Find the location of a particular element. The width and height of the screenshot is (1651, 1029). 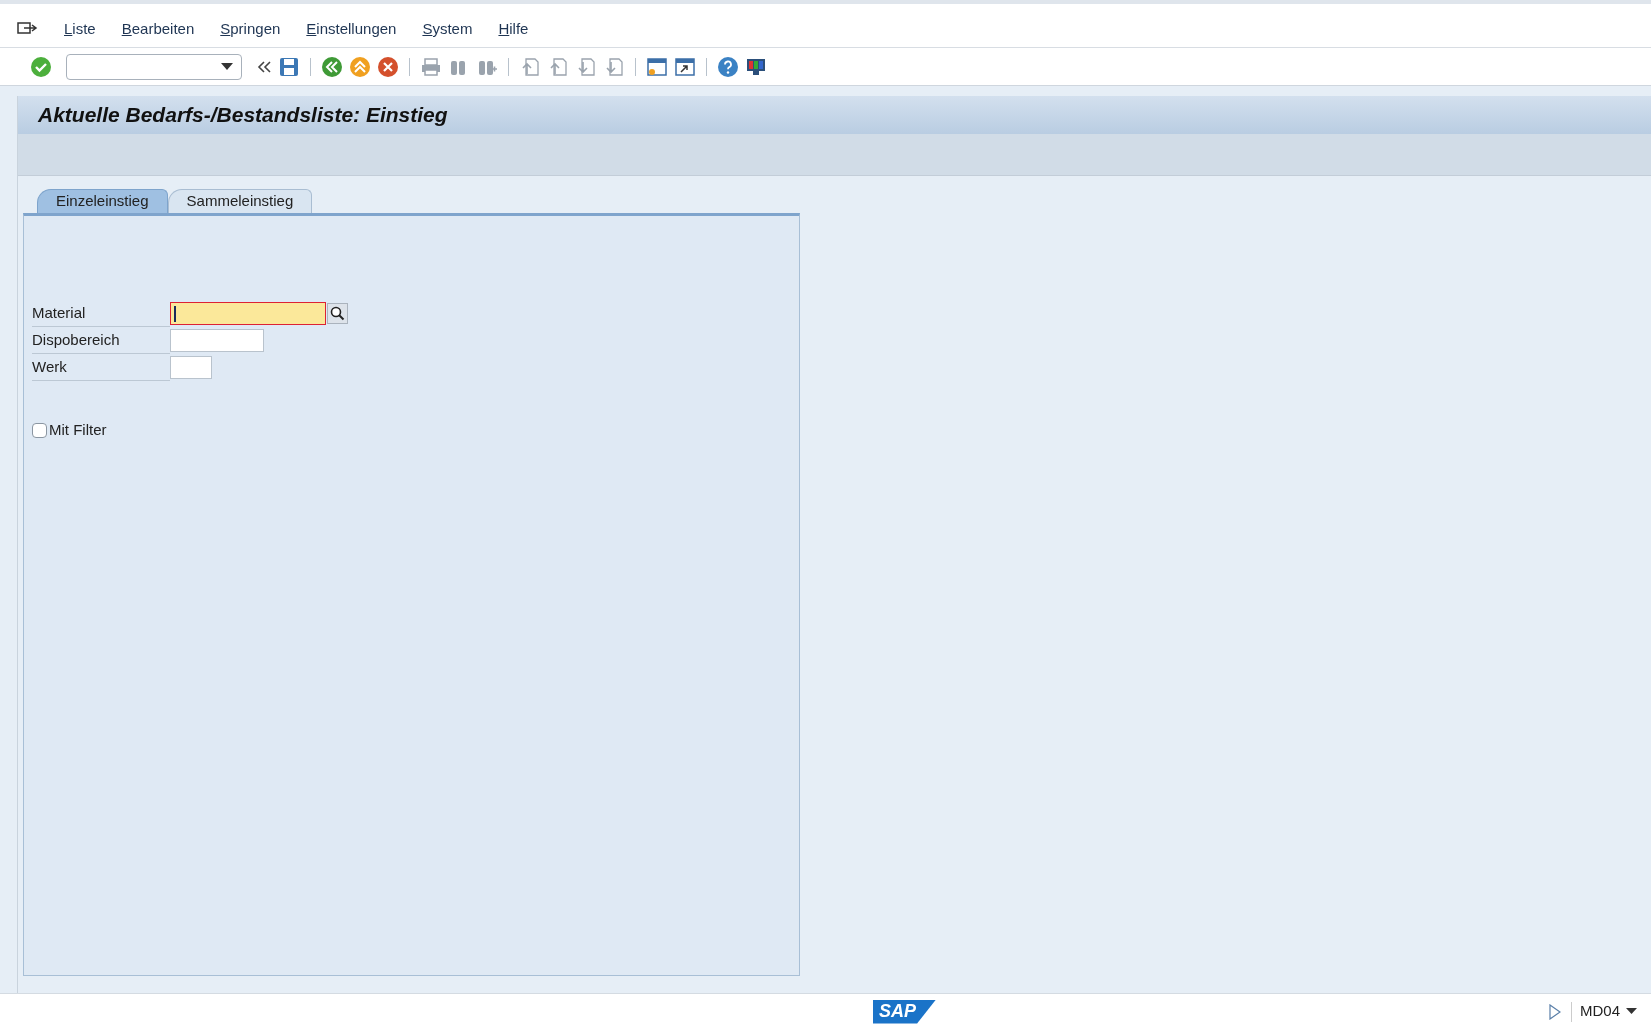

menu-item: Bearbeiten is located at coordinates (158, 29).